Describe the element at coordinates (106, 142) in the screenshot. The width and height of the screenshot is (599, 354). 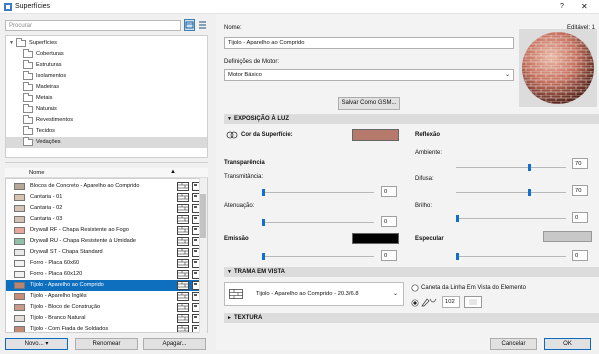
I see `tree-folder-selected: Vedações` at that location.